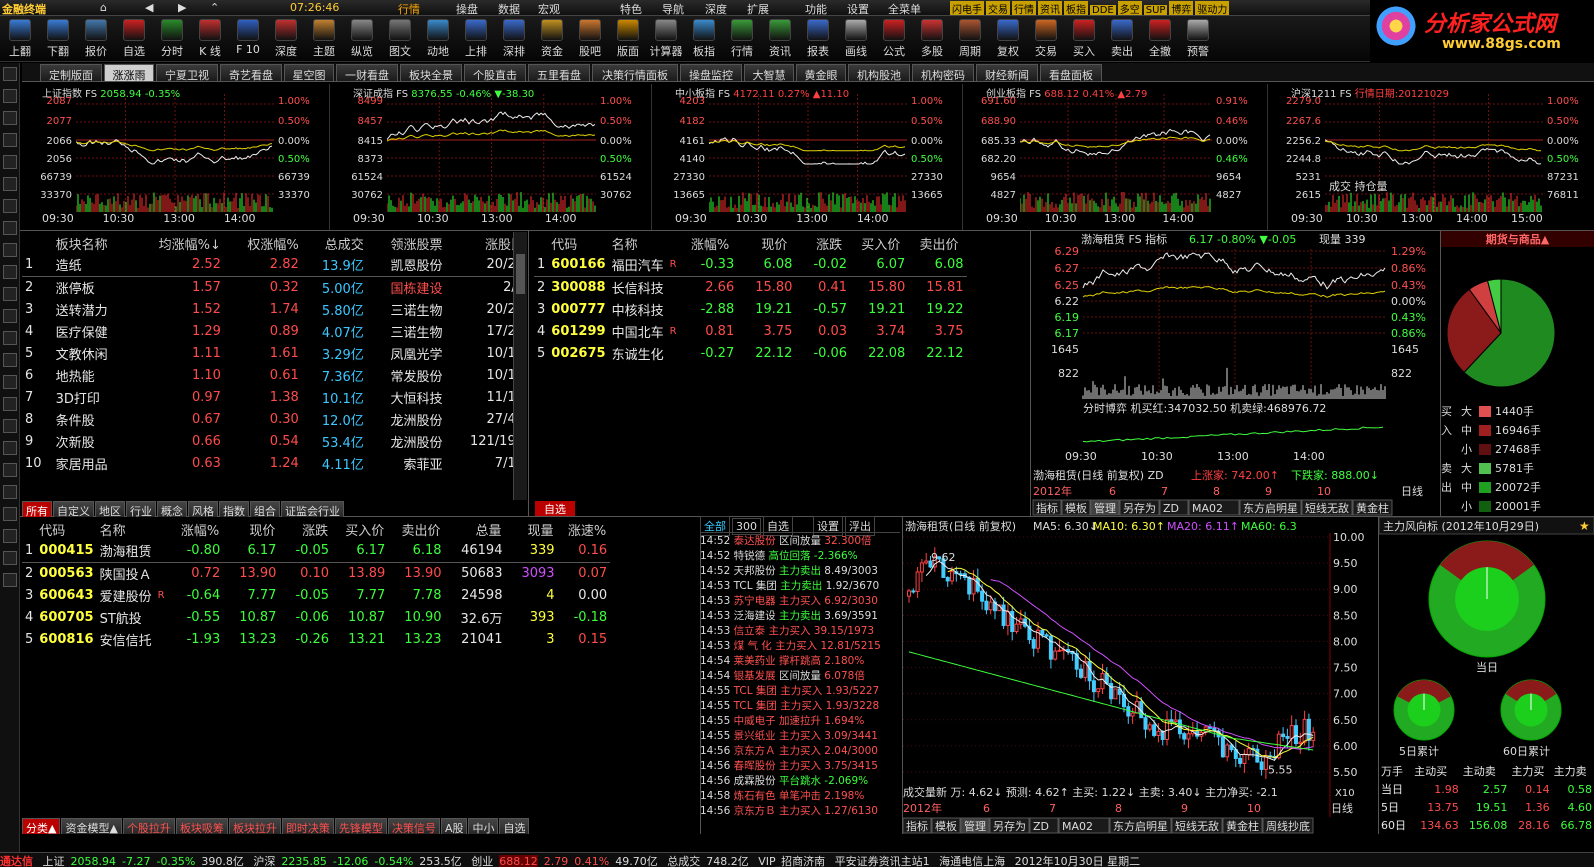 The image size is (1594, 867). What do you see at coordinates (766, 243) in the screenshot?
I see `wt-header-3: 现价` at bounding box center [766, 243].